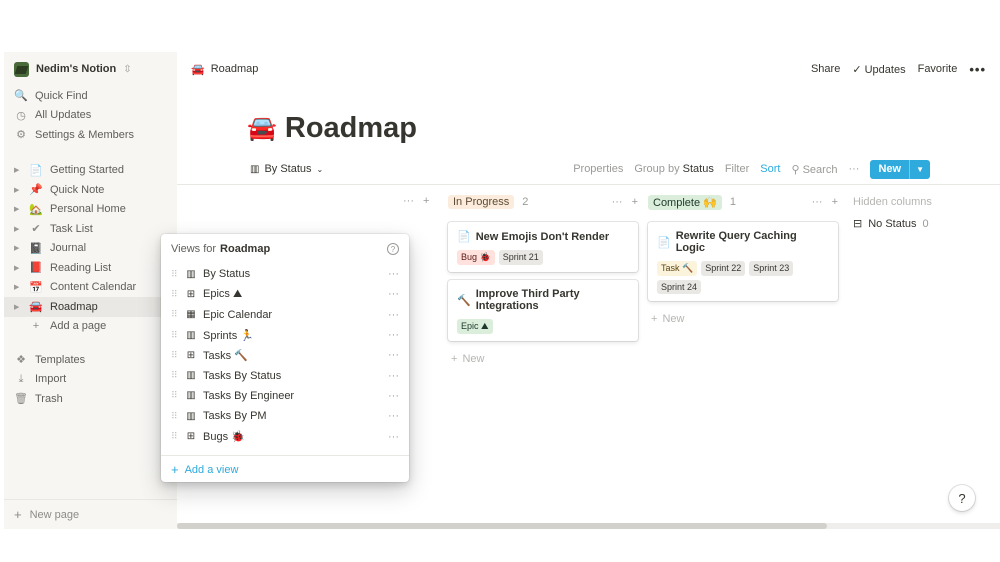  What do you see at coordinates (285, 436) in the screenshot?
I see `view-item: ⠿ ⊞ Bugs 🐞 ···` at bounding box center [285, 436].